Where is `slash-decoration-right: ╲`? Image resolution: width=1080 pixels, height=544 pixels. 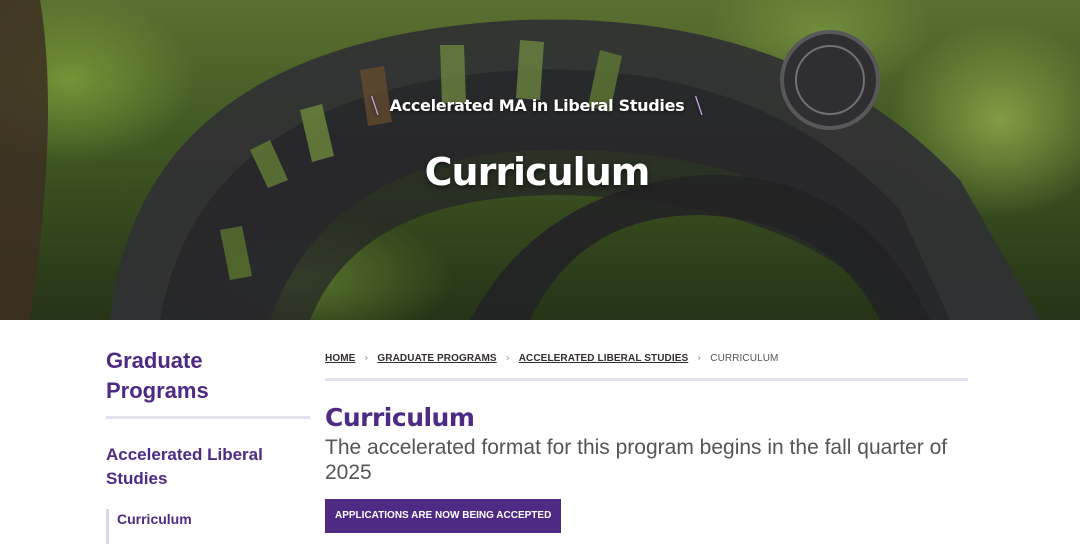
slash-decoration-right: ╲ is located at coordinates (699, 105).